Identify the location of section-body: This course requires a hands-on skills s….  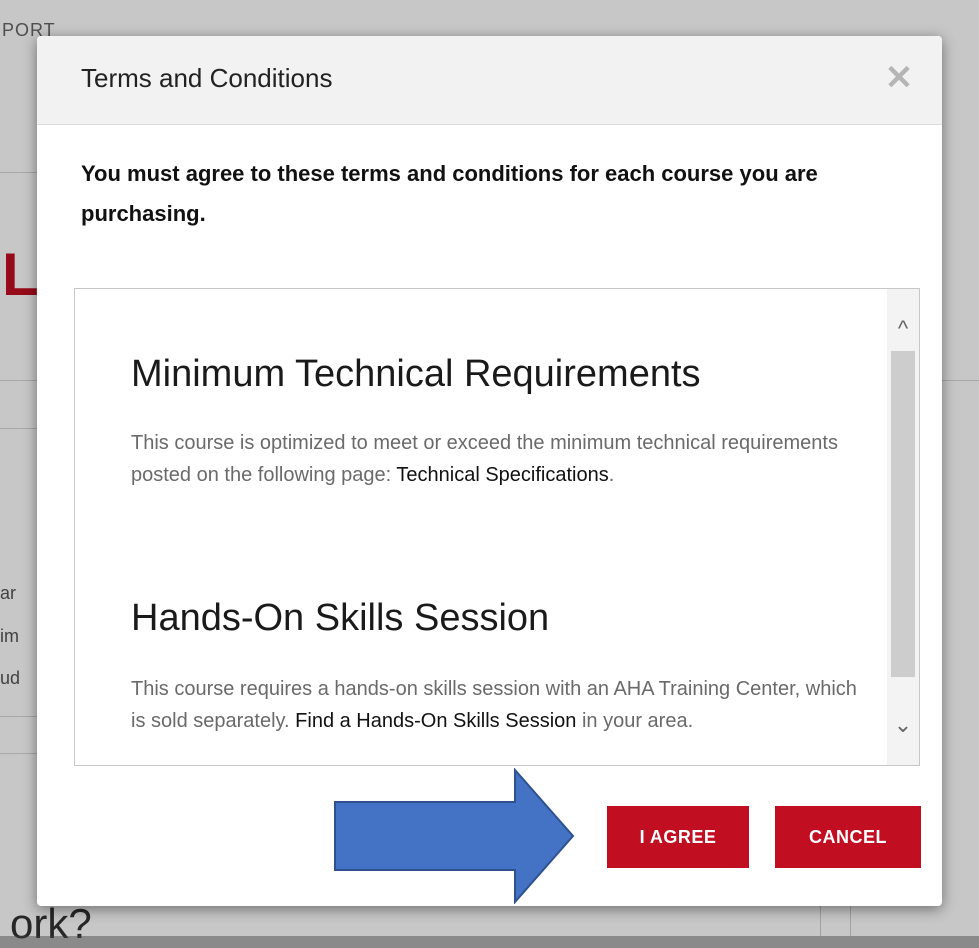
(501, 705).